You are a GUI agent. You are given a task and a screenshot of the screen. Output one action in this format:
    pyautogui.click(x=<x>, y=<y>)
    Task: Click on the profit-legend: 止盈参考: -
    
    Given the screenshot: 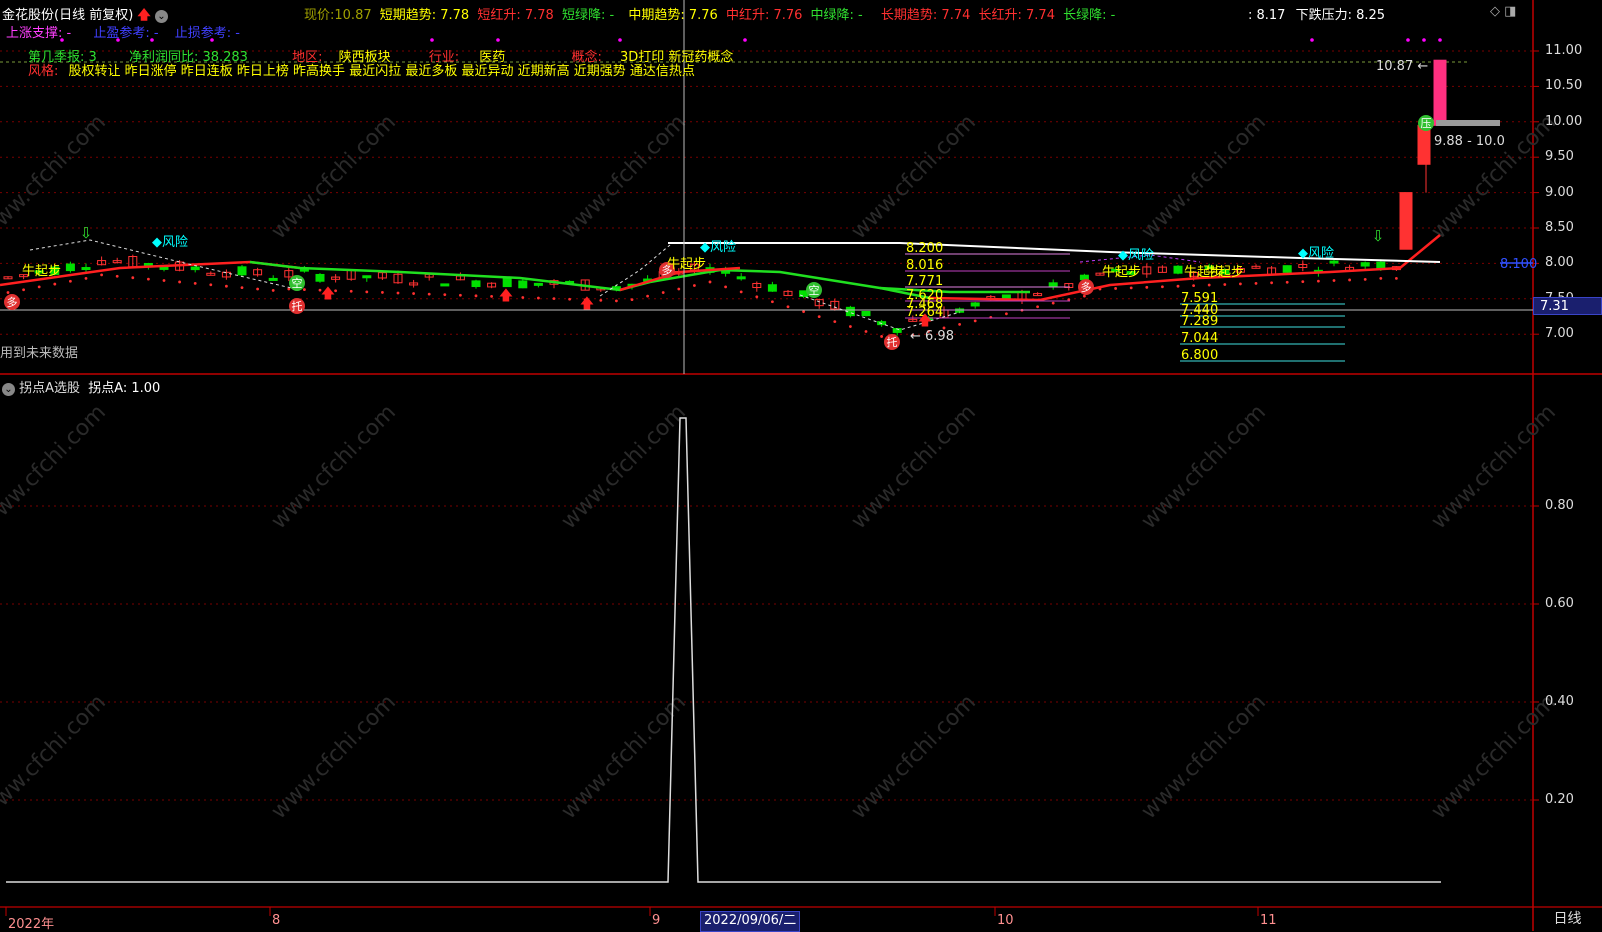 What is the action you would take?
    pyautogui.click(x=126, y=33)
    